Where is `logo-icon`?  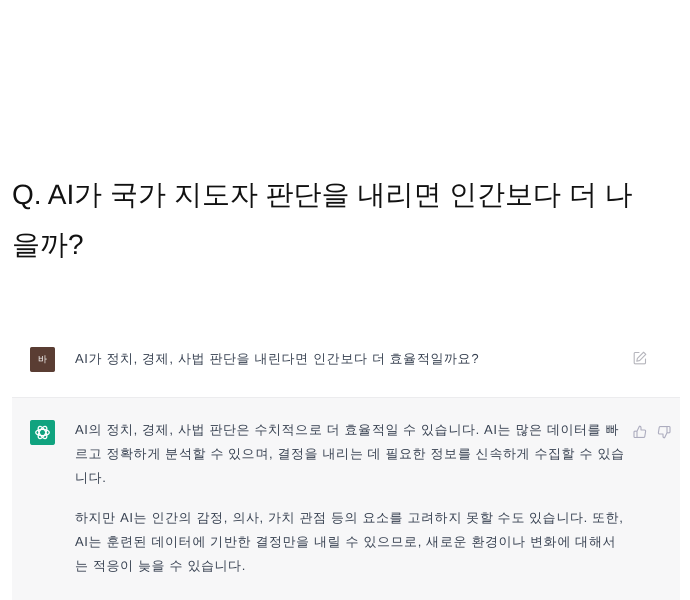 logo-icon is located at coordinates (42, 432).